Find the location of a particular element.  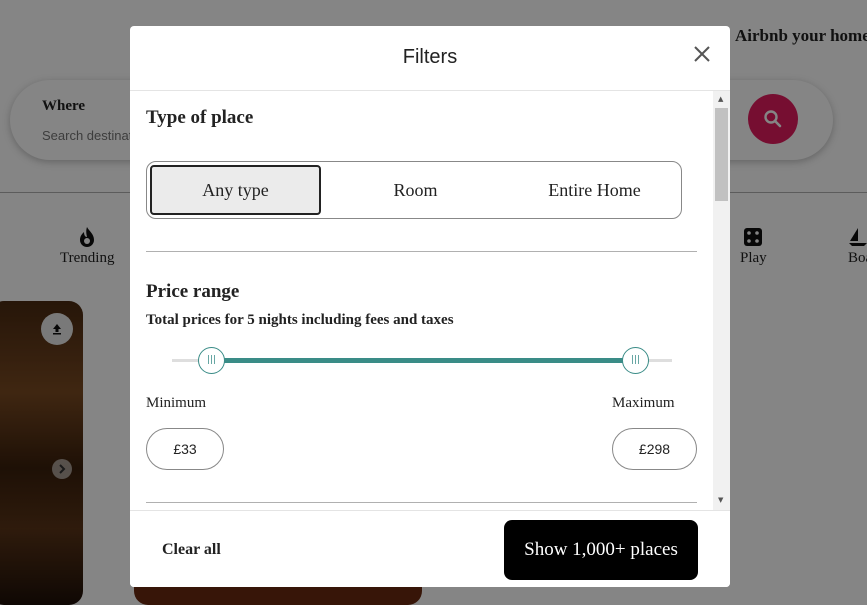

modal-title: Filters is located at coordinates (430, 57).